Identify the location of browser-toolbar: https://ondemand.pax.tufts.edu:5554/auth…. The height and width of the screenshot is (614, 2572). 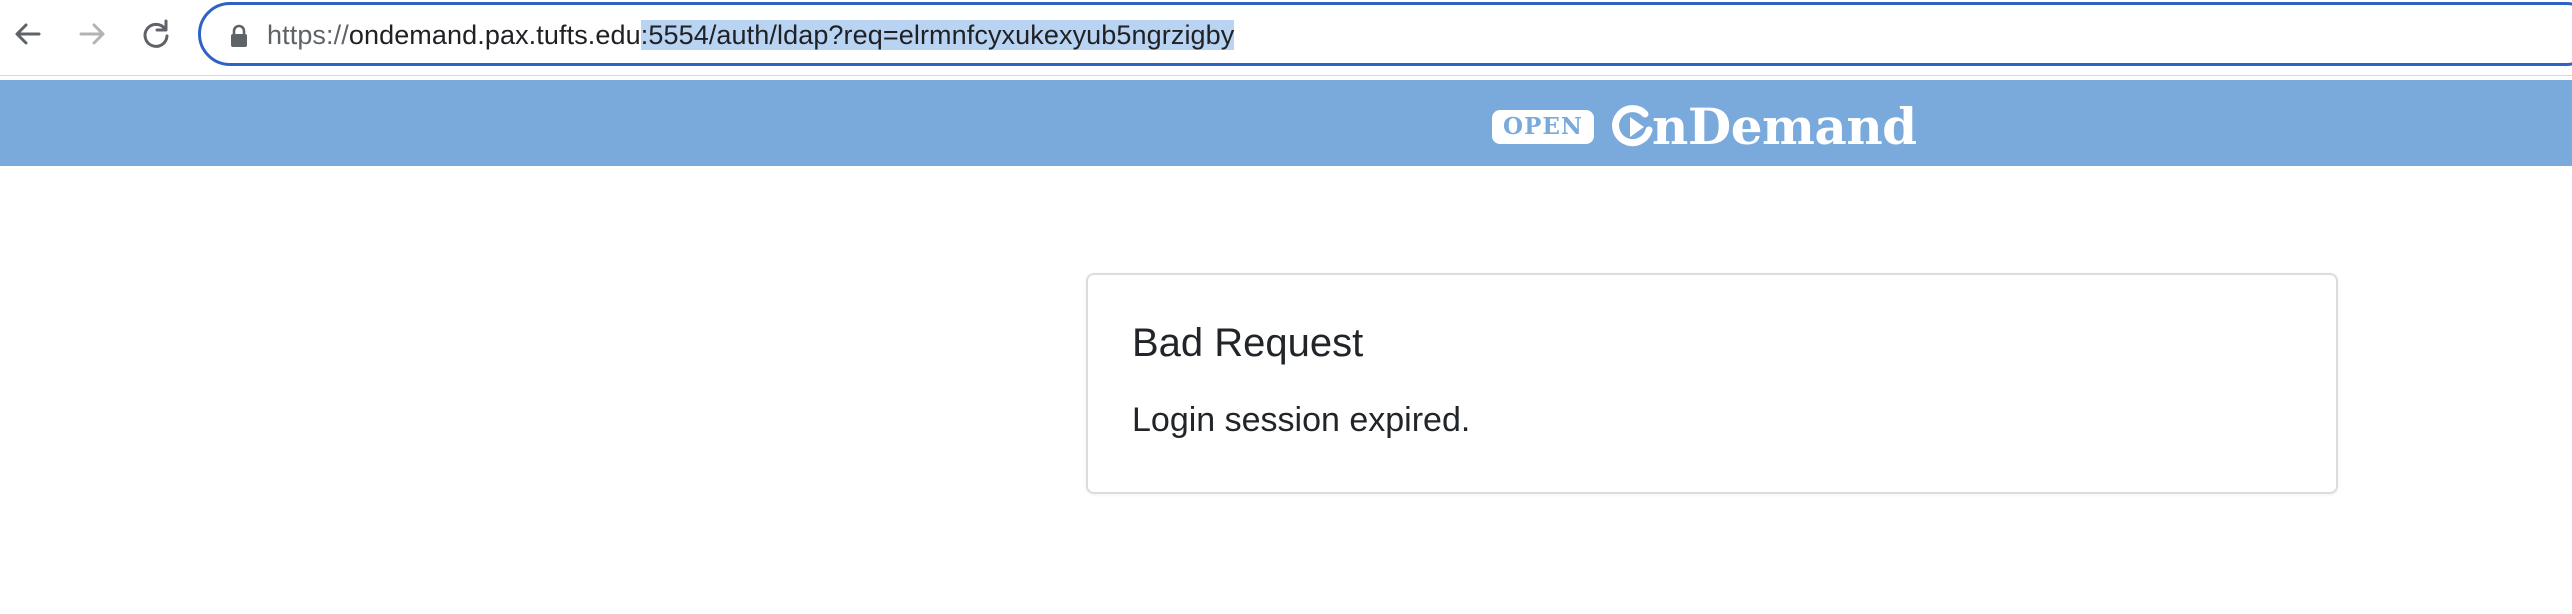
(1286, 38).